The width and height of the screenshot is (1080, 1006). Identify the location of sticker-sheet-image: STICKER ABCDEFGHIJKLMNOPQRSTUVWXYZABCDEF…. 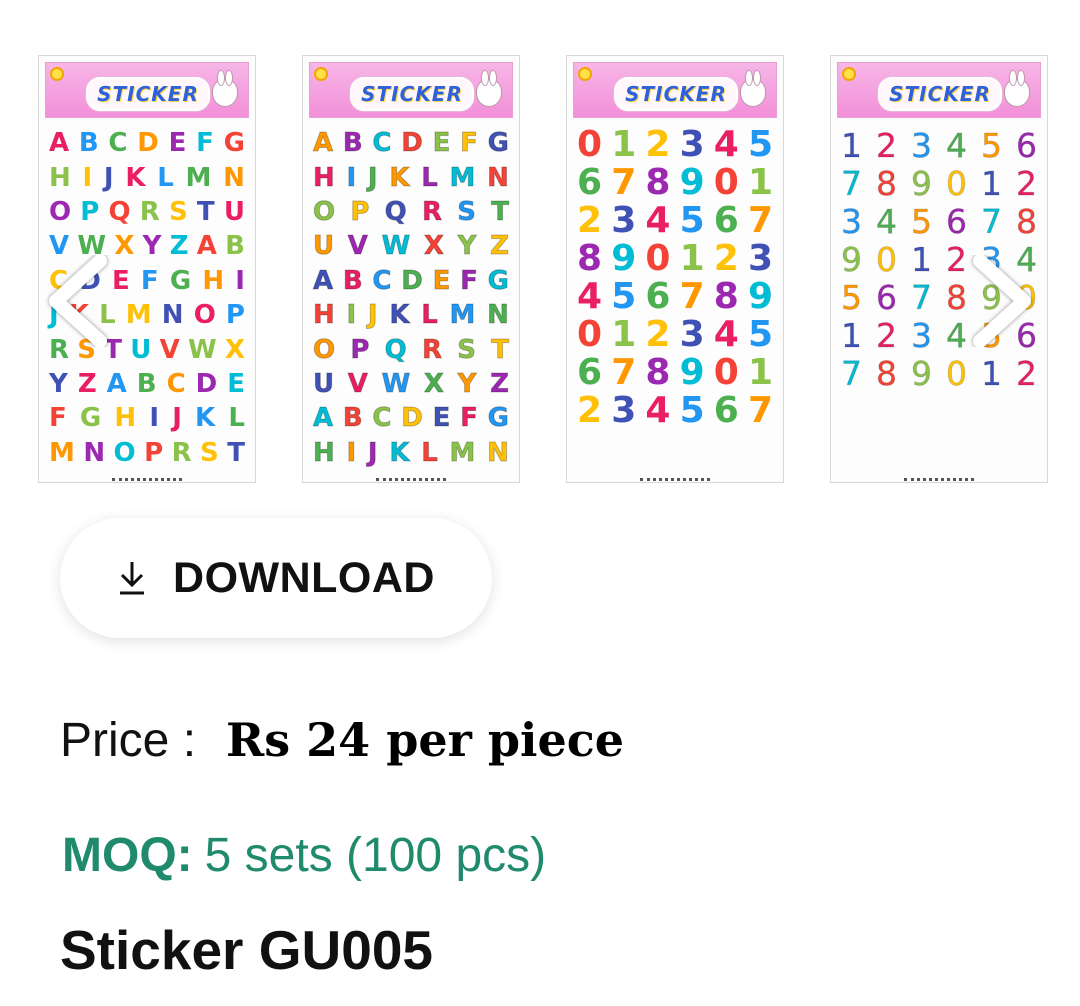
(411, 269).